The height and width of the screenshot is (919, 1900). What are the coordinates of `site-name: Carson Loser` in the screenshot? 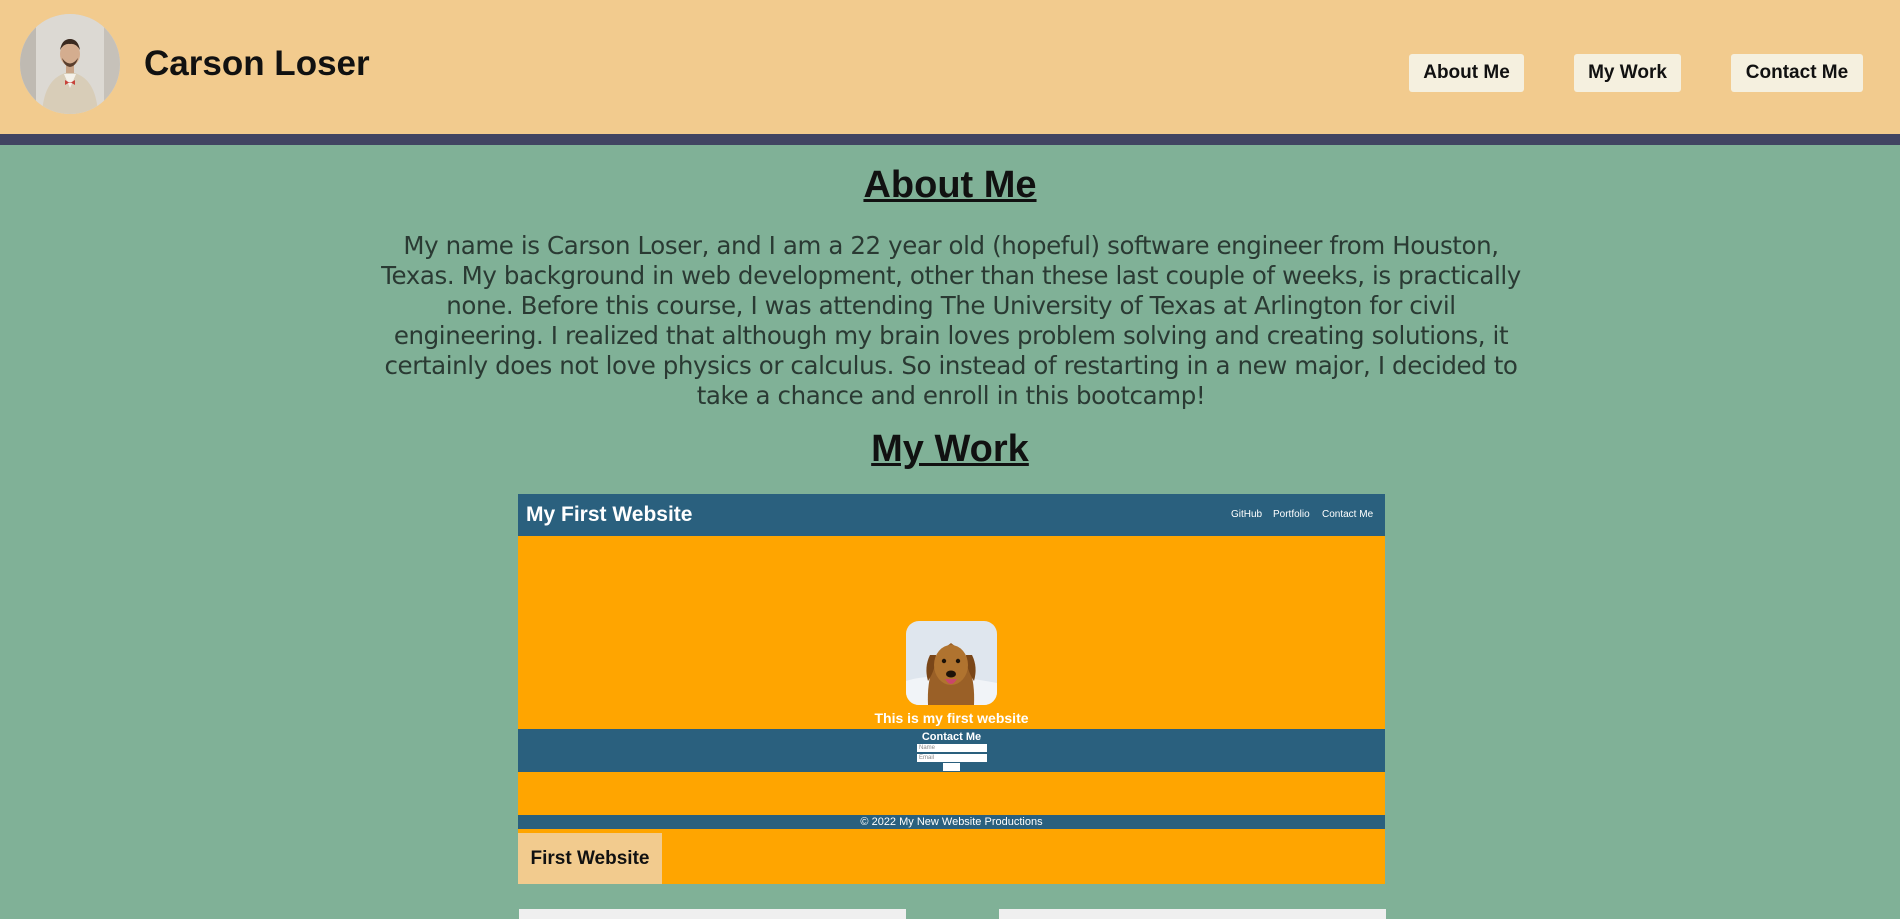 It's located at (257, 63).